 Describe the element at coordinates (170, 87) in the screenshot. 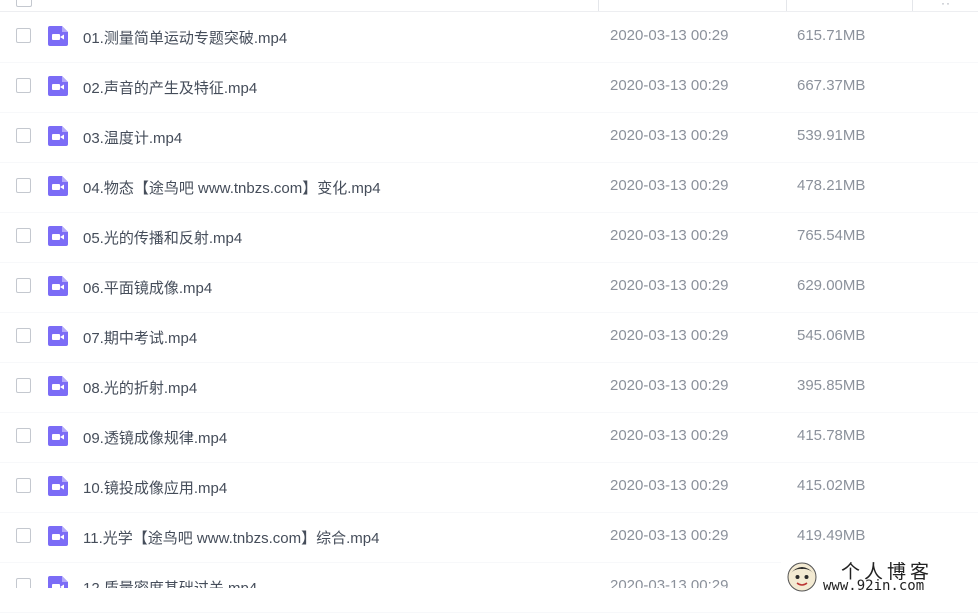

I see `file-name: 02.声音的产生及特征.mp4` at that location.